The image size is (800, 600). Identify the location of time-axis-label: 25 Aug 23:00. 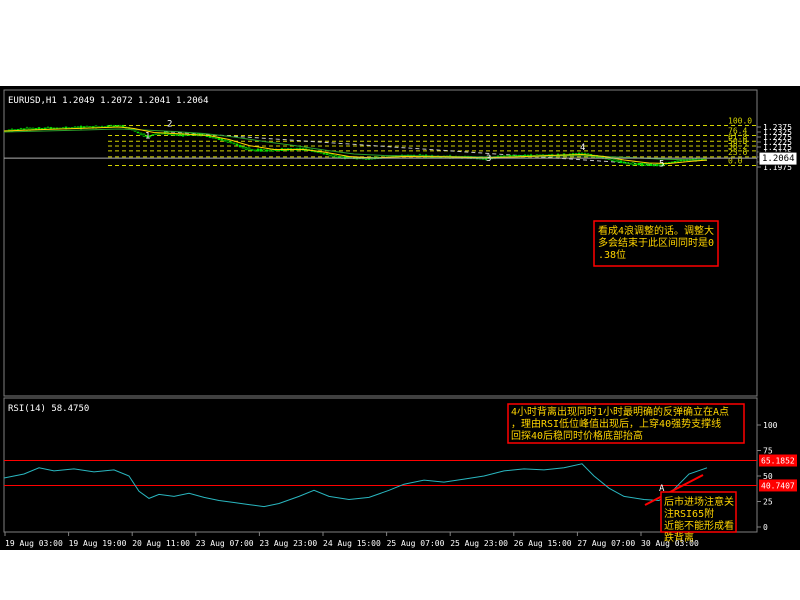
(479, 543).